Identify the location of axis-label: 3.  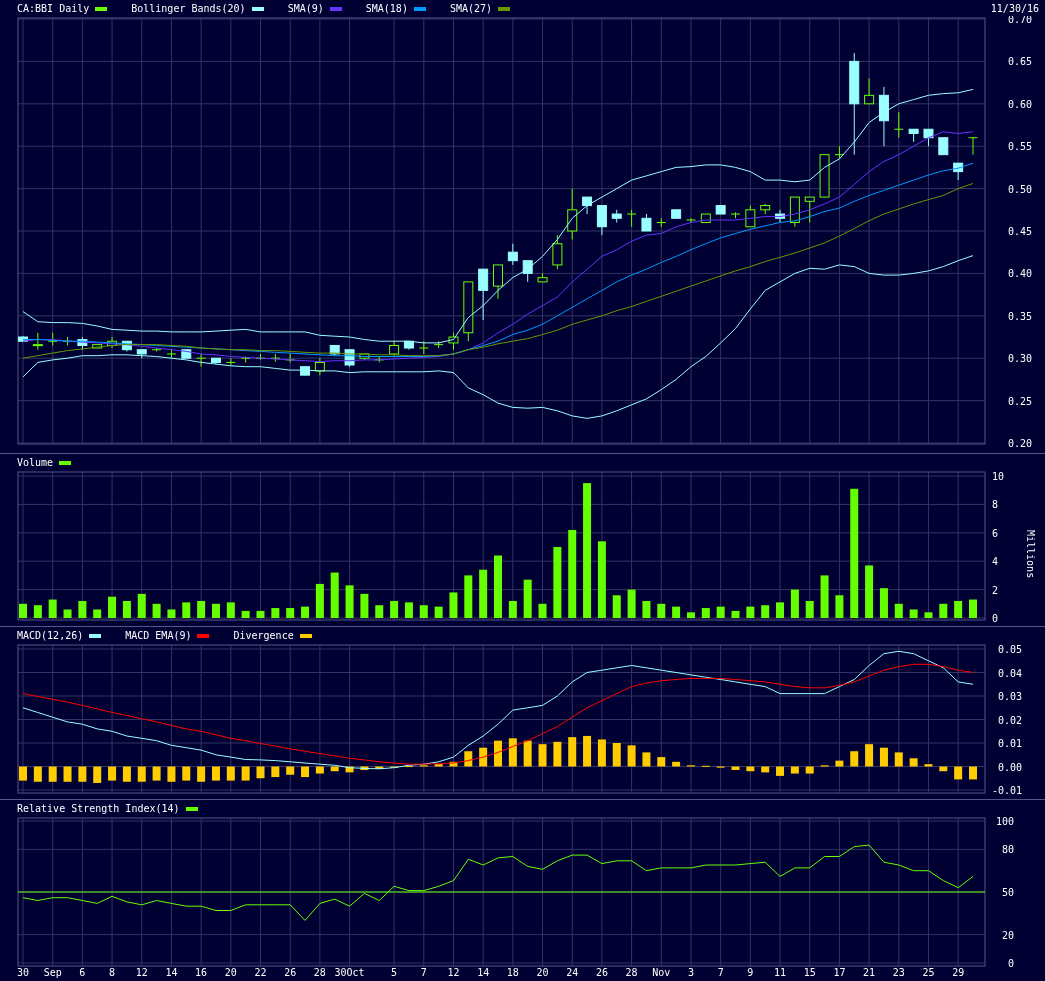
(690, 972).